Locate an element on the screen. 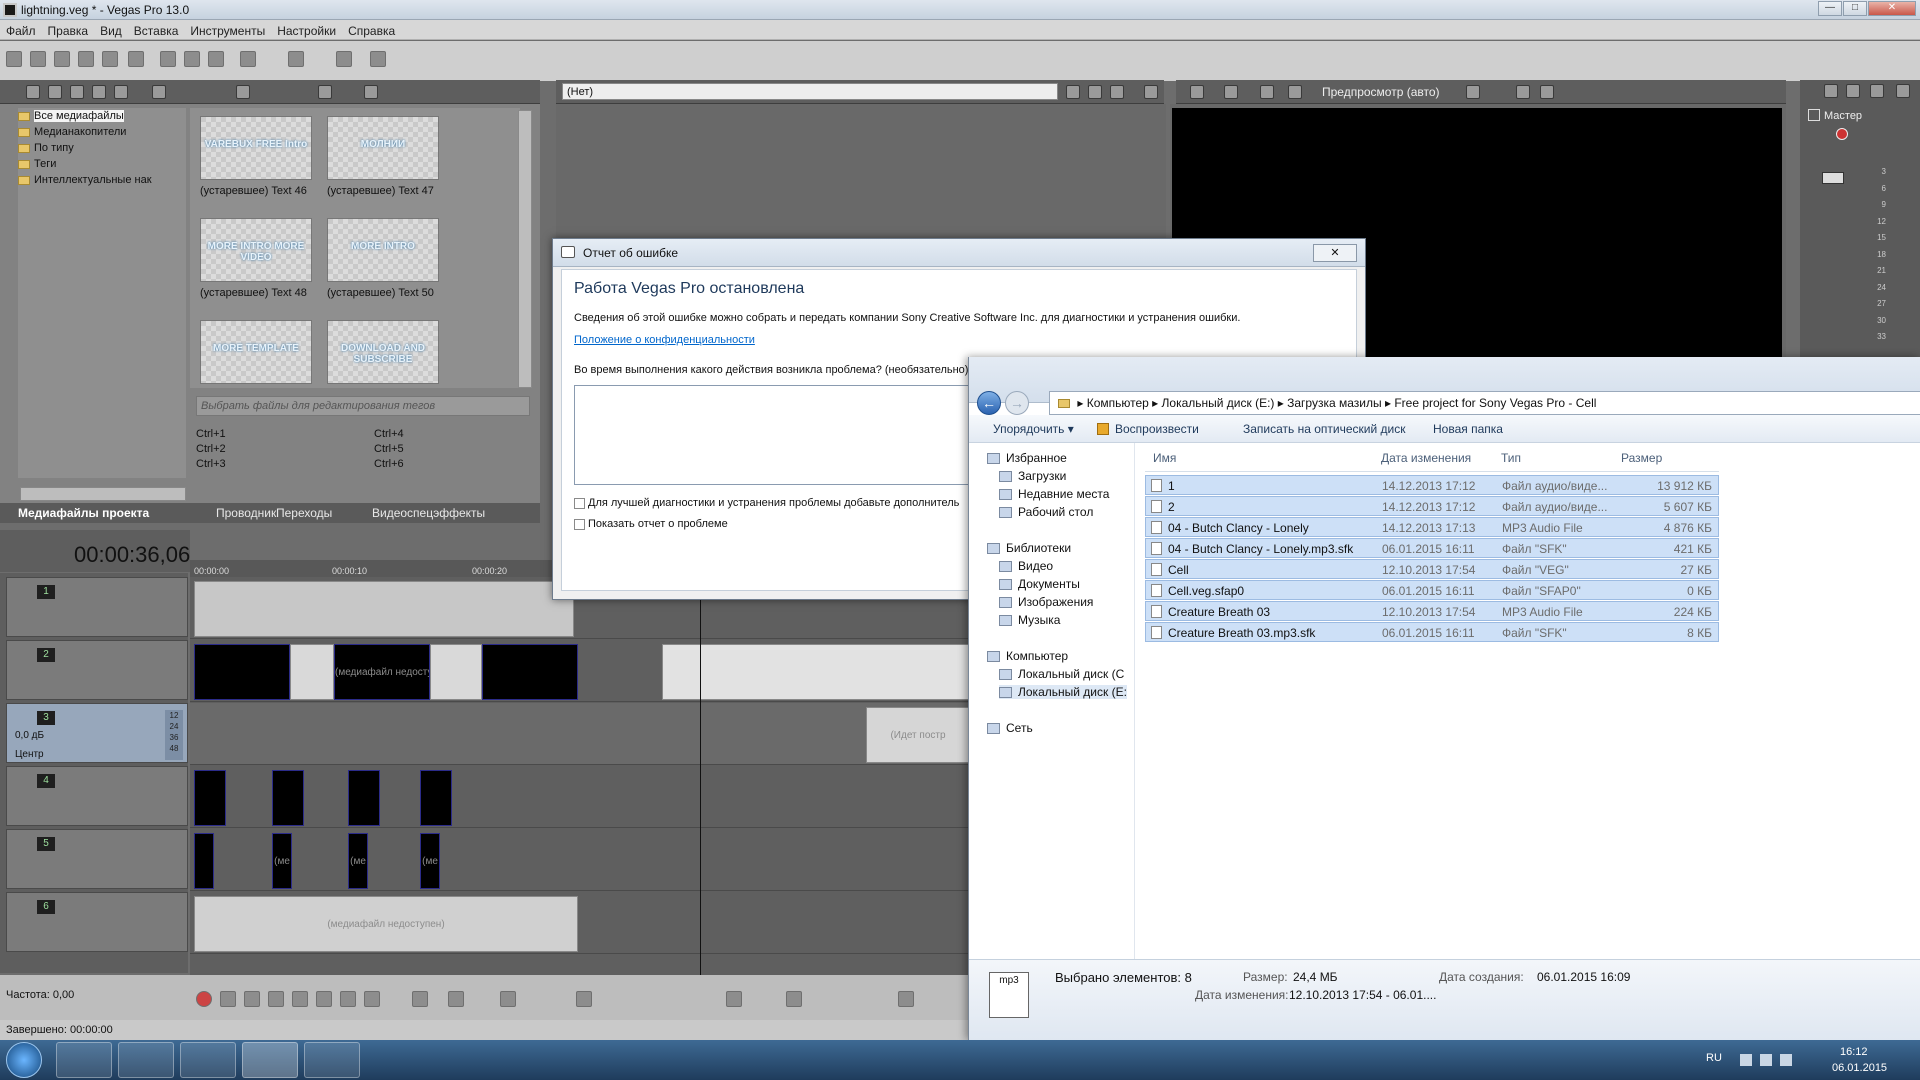 The width and height of the screenshot is (1920, 1080). tree-item: По типу is located at coordinates (102, 148).